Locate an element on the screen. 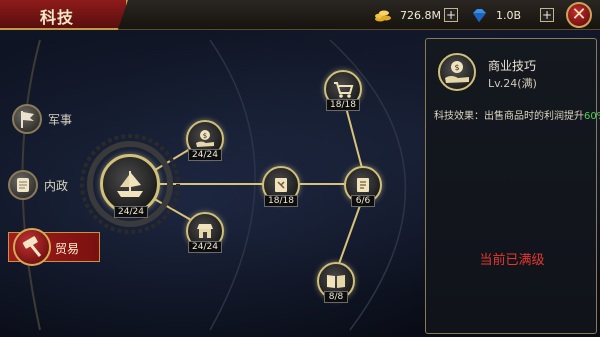  tech-node-scroll-1: 18/18 is located at coordinates (281, 186).